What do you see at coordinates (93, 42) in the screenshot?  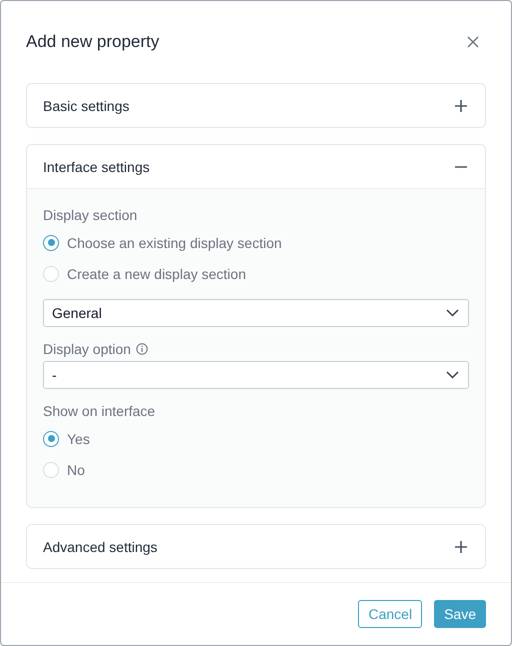 I see `dialog-title: Add new property` at bounding box center [93, 42].